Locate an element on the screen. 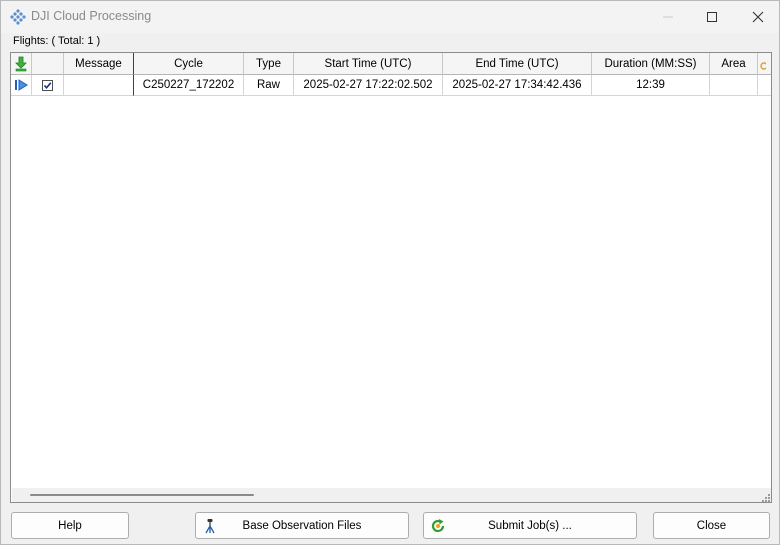  maximize-icon is located at coordinates (712, 17).